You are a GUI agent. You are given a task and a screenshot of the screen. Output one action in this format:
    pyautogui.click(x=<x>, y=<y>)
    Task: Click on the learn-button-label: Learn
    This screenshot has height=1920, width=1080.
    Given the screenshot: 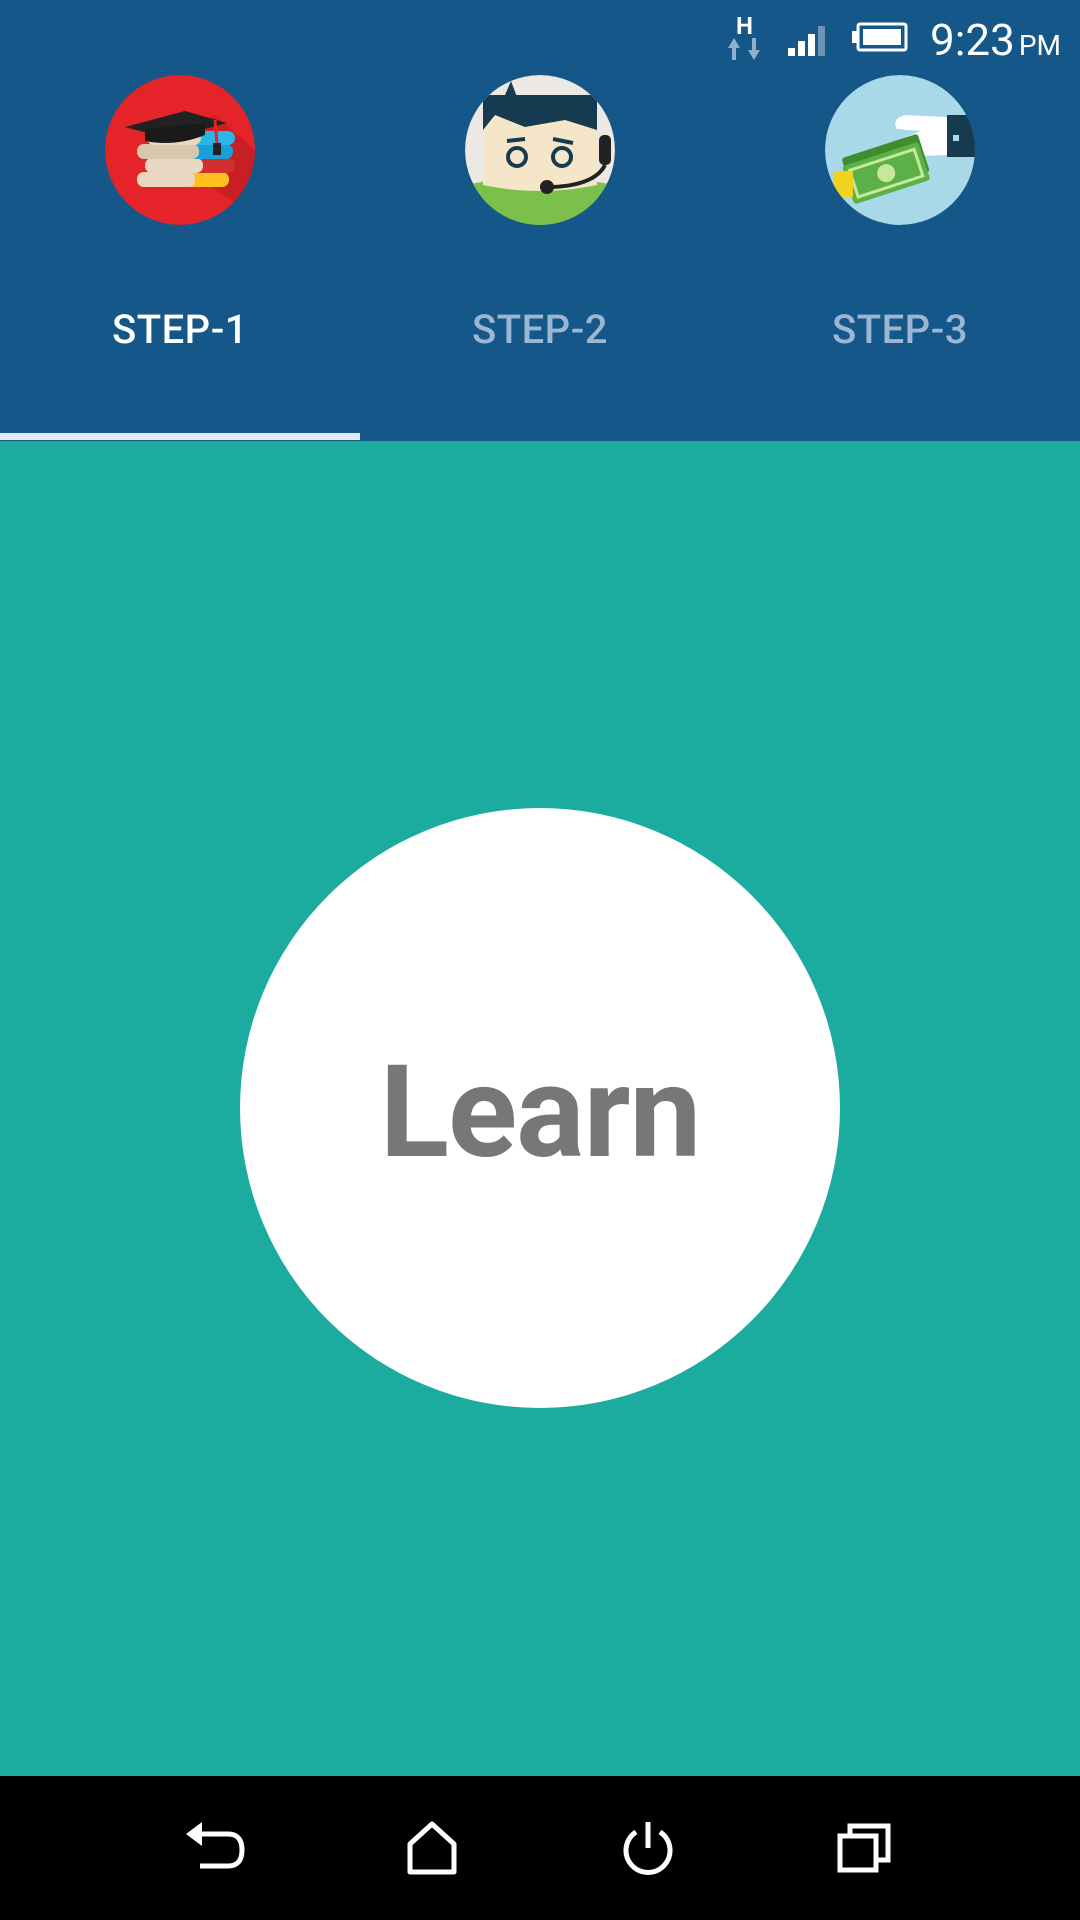 What is the action you would take?
    pyautogui.click(x=540, y=1113)
    